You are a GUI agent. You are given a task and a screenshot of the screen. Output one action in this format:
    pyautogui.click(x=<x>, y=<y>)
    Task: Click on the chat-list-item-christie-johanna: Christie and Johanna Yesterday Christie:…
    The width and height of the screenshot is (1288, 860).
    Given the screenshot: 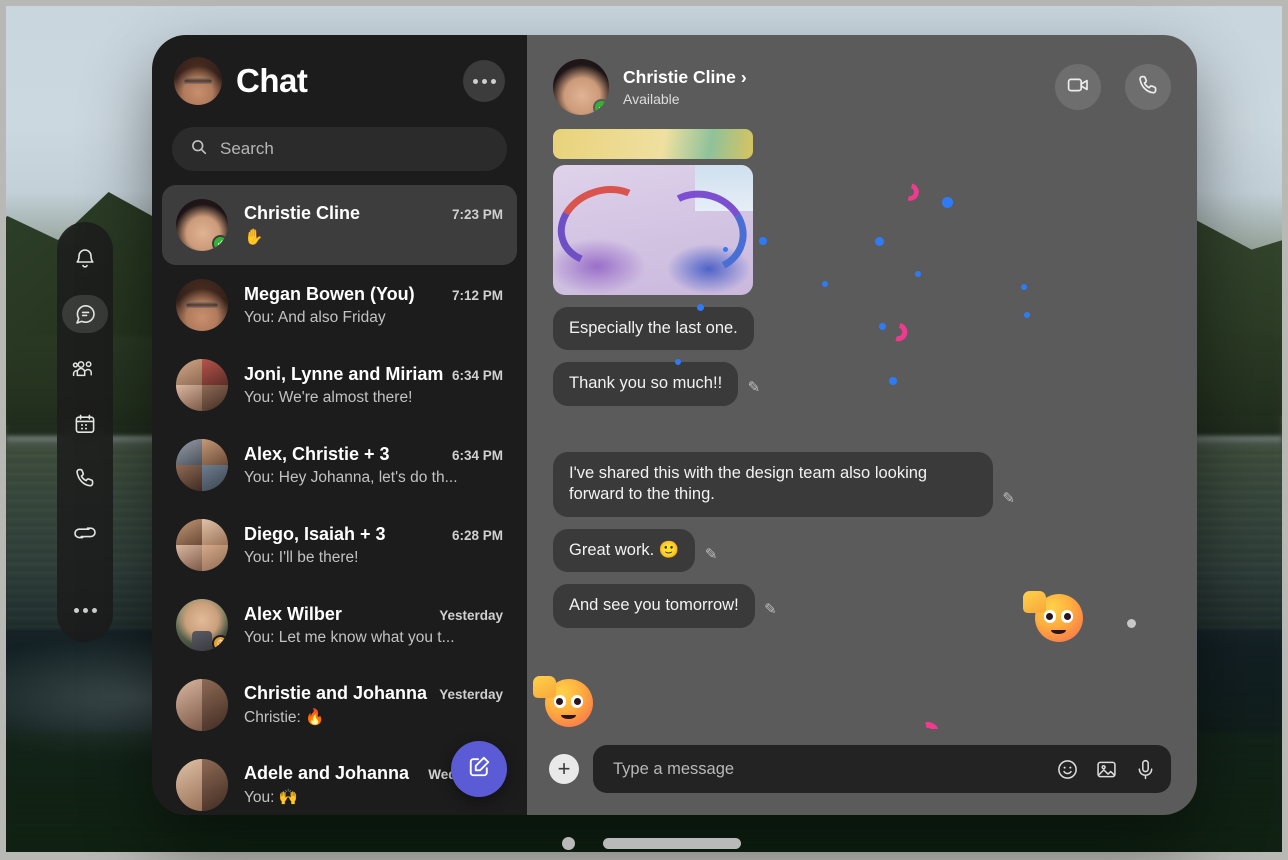 What is the action you would take?
    pyautogui.click(x=339, y=705)
    